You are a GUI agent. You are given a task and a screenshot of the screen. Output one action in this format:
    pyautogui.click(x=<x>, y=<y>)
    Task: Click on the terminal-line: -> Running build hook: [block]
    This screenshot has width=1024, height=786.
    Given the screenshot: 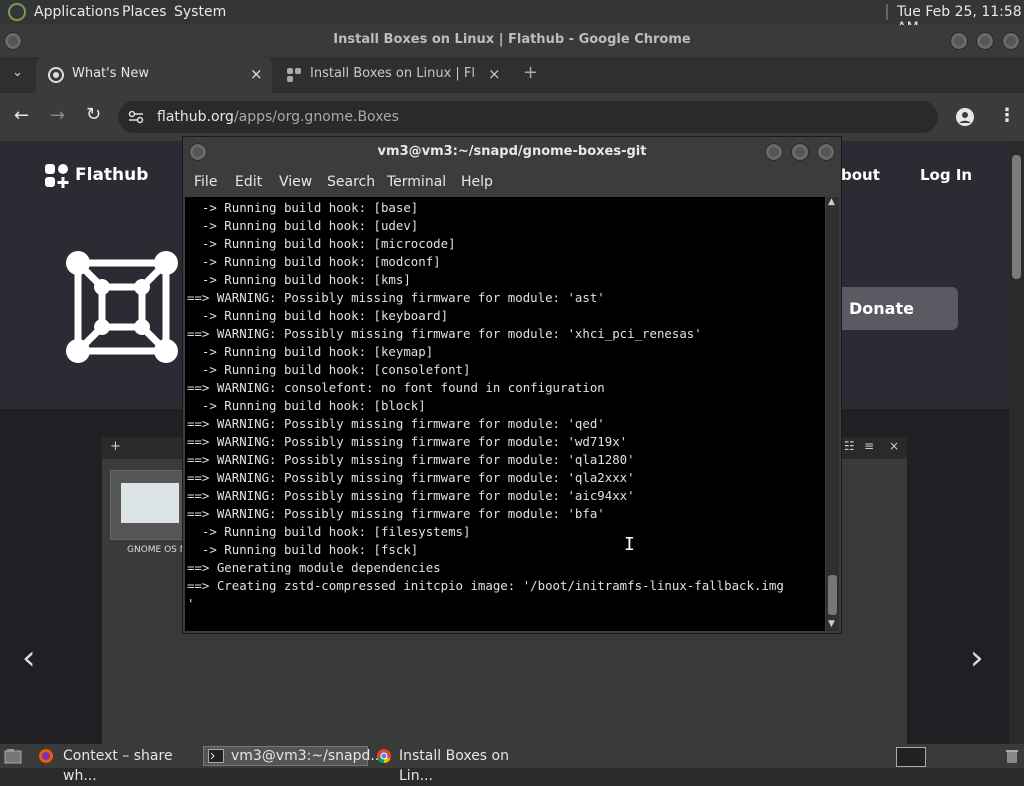 What is the action you would take?
    pyautogui.click(x=306, y=405)
    